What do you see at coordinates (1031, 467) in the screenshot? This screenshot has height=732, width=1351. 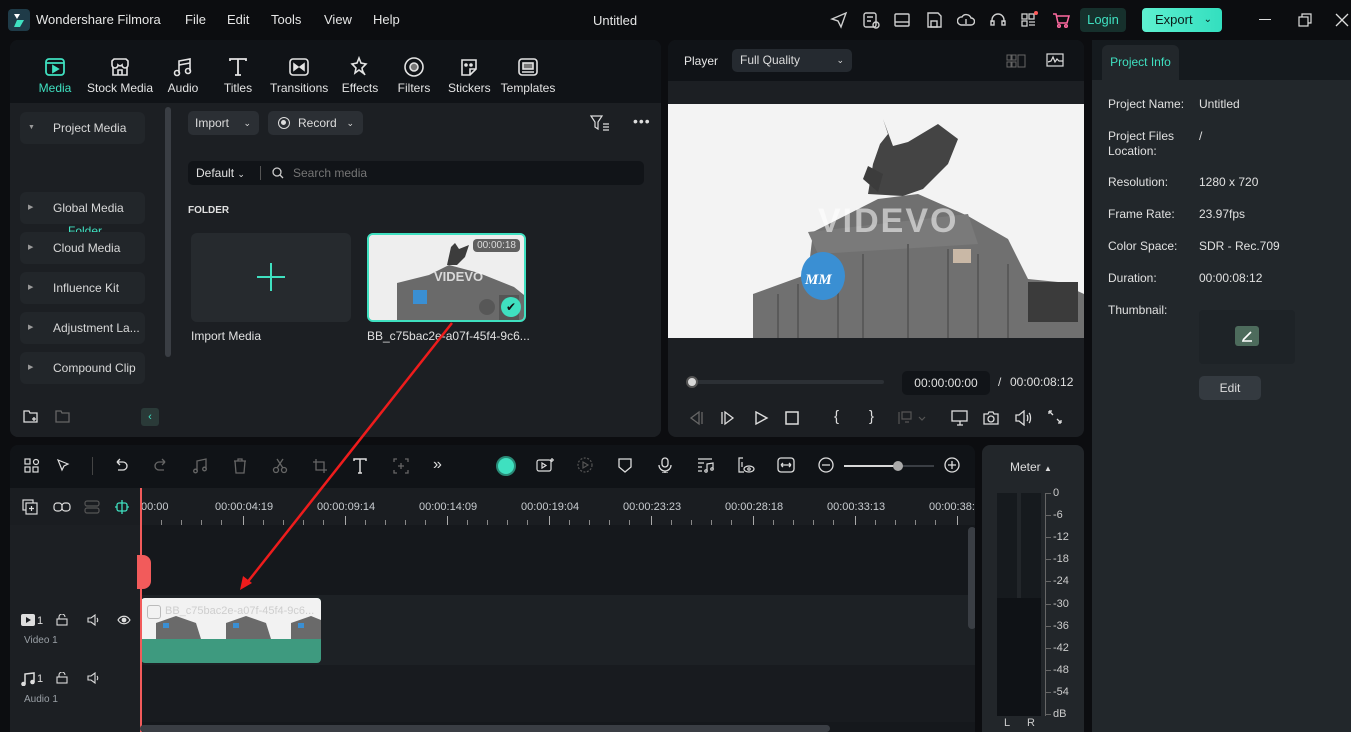 I see `meter-toggle: Meter ▲` at bounding box center [1031, 467].